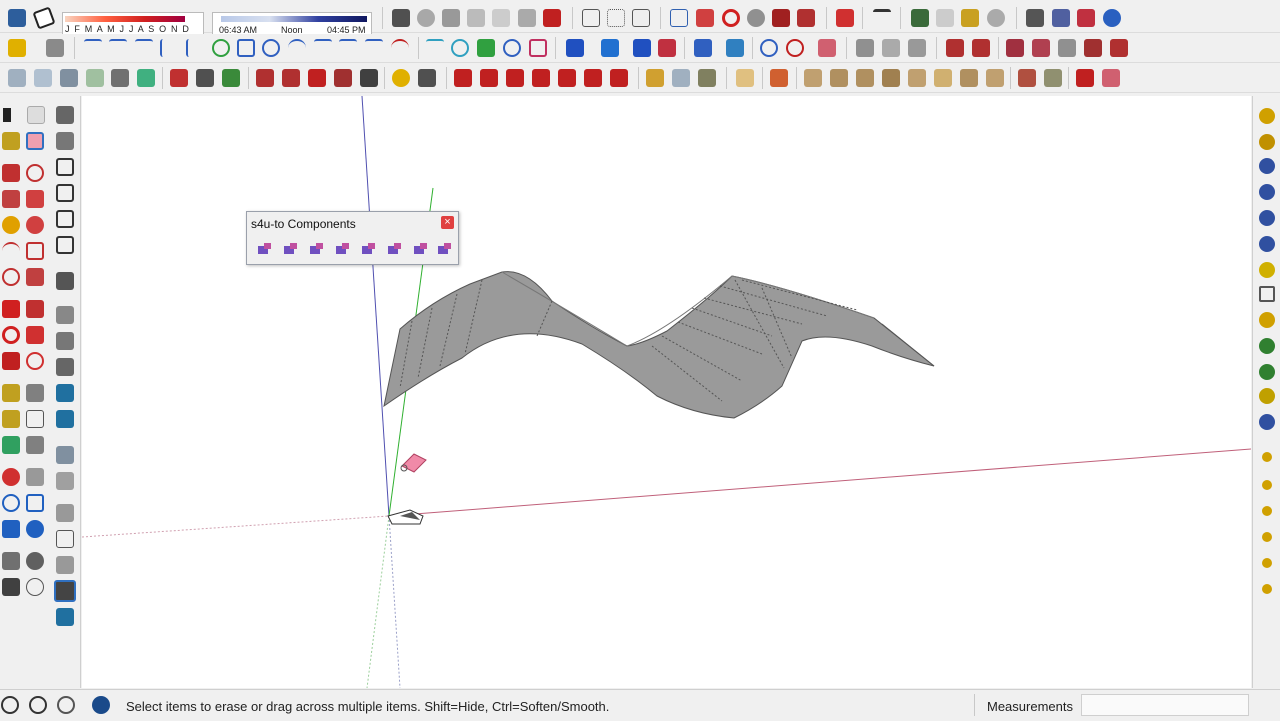 The width and height of the screenshot is (1280, 721). What do you see at coordinates (65, 141) in the screenshot?
I see `warehouse-icon` at bounding box center [65, 141].